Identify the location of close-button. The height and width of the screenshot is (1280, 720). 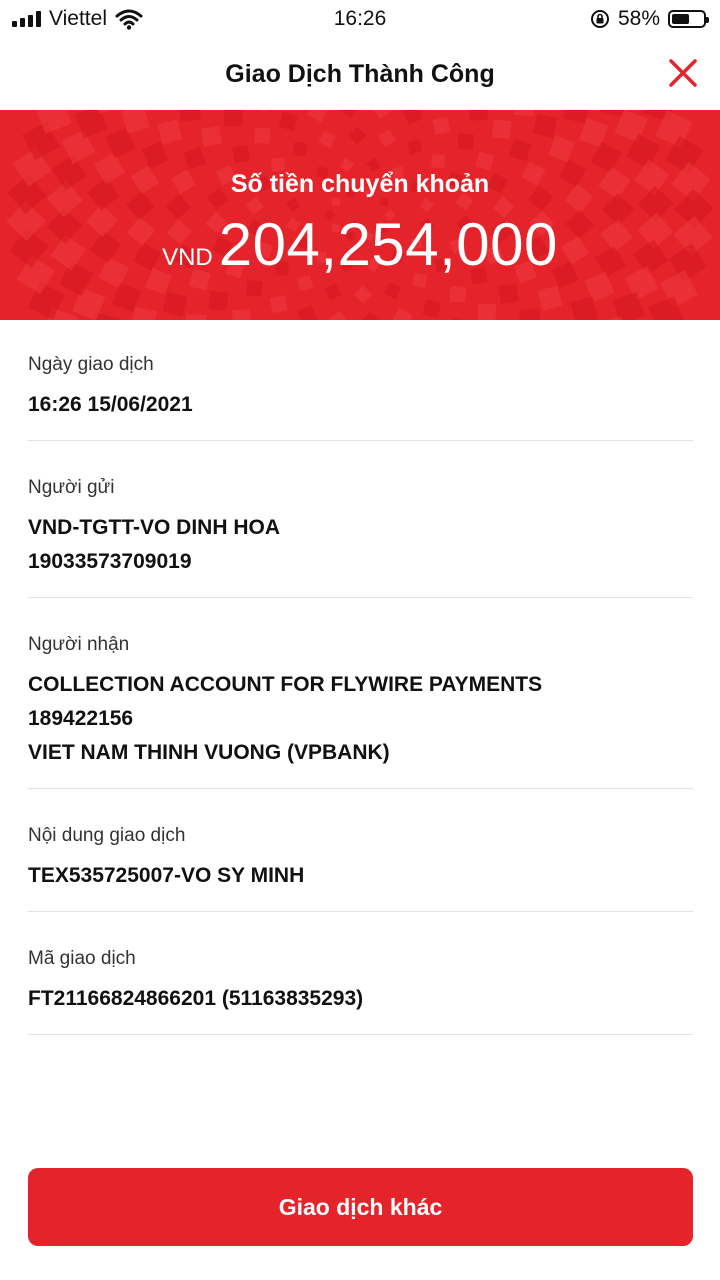
(683, 73).